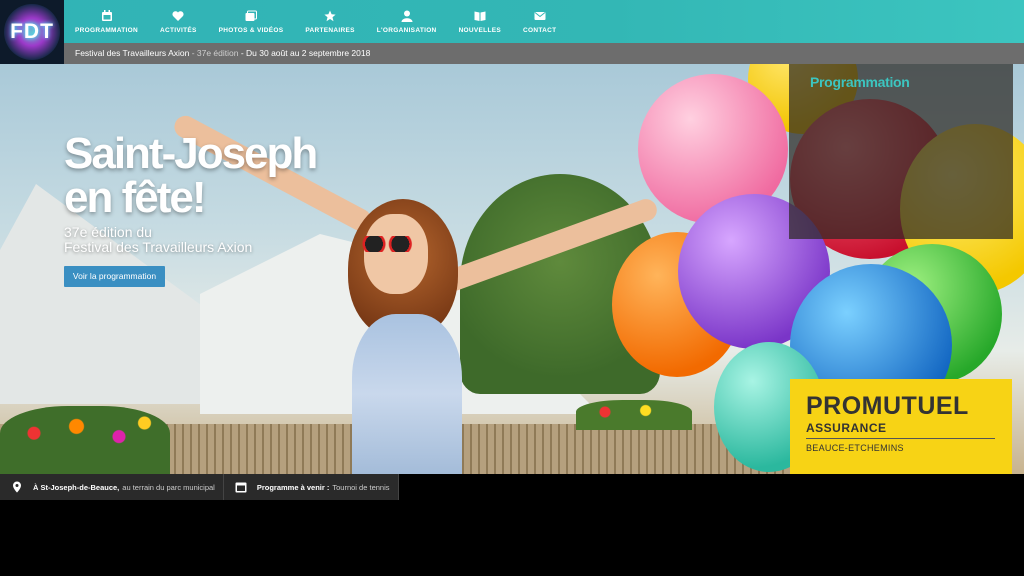 The height and width of the screenshot is (576, 1024). I want to click on upcoming-info: Programme à venir : Tournoi de tennis, so click(311, 487).